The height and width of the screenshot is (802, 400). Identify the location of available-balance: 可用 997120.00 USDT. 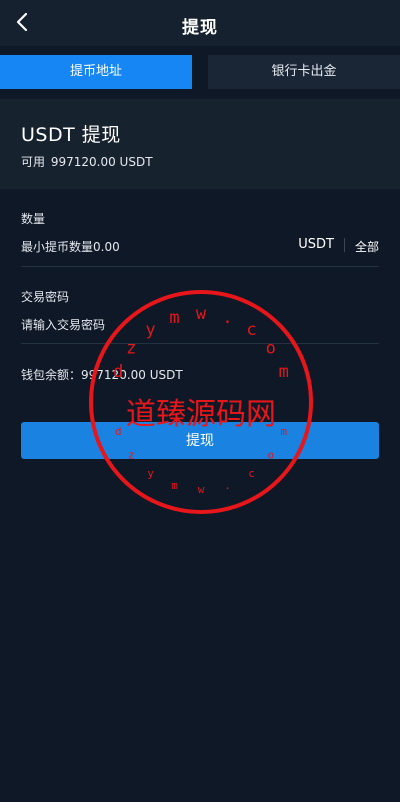
(88, 161).